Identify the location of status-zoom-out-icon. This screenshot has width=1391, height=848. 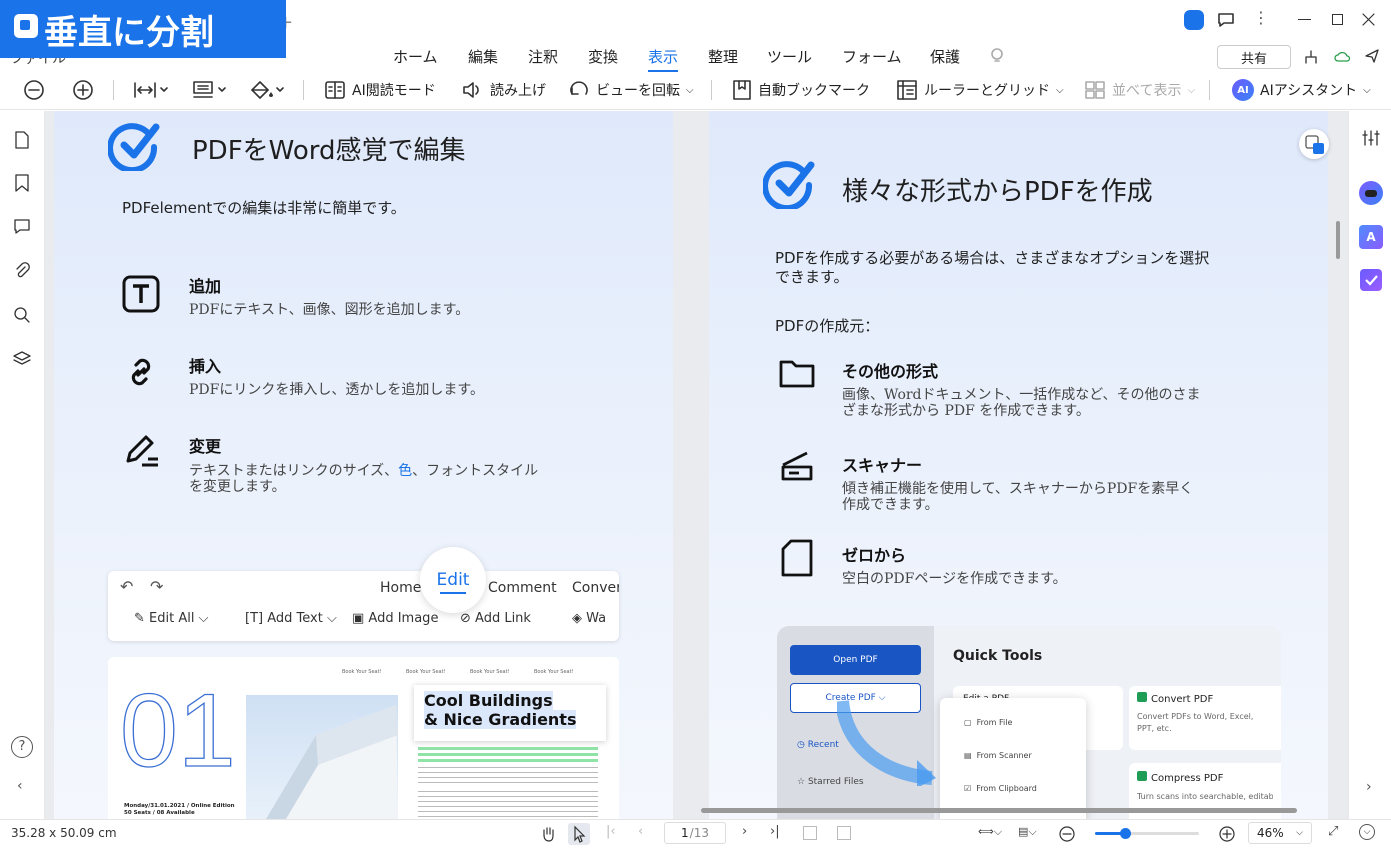
(1067, 834).